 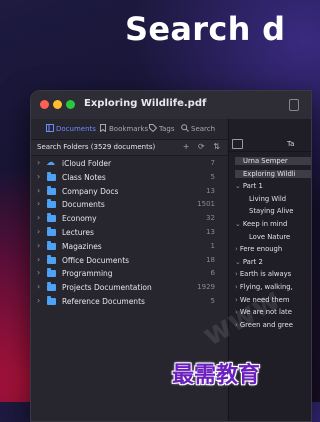 I want to click on tab-tags: Tags, so click(x=162, y=128).